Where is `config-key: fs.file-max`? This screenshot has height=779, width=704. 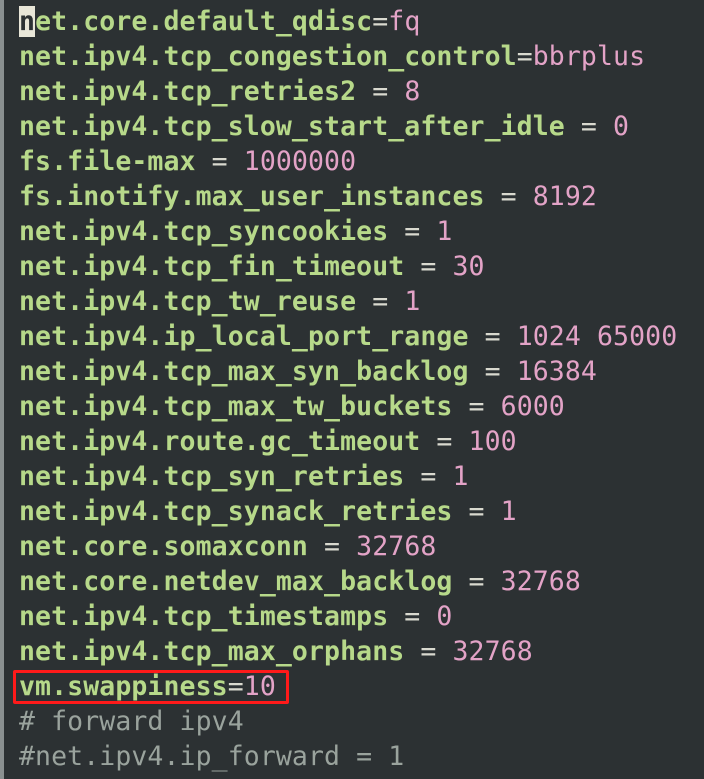
config-key: fs.file-max is located at coordinates (107, 161).